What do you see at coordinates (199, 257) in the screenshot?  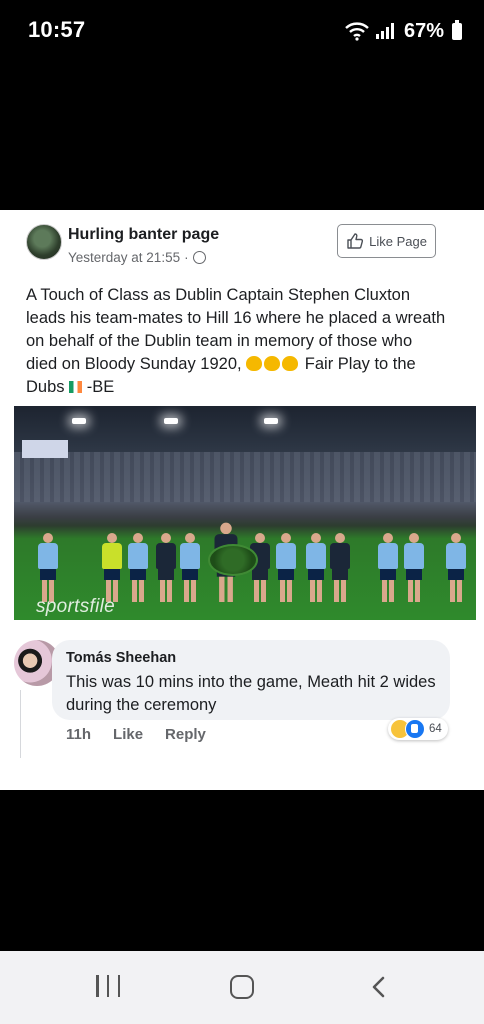 I see `globe-icon` at bounding box center [199, 257].